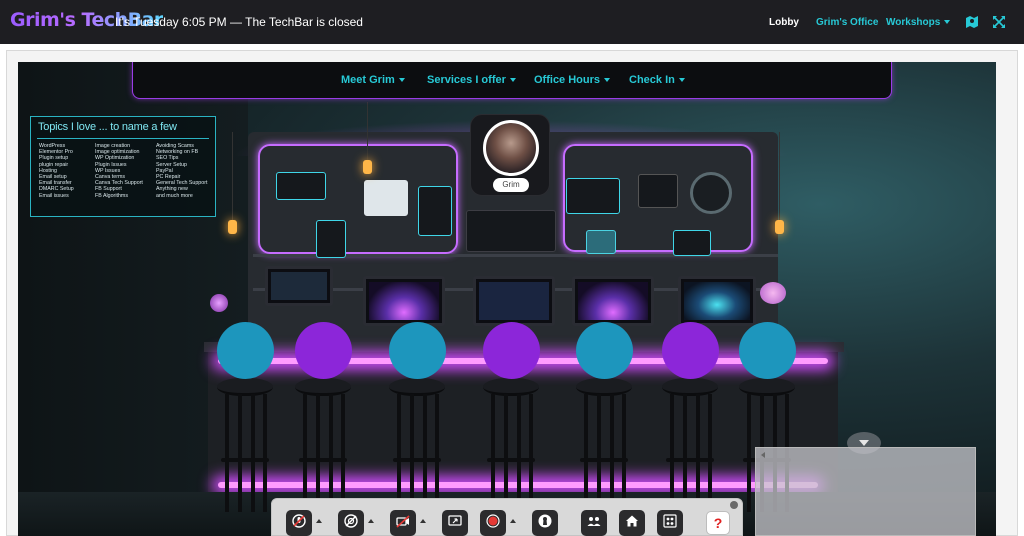 Image resolution: width=1024 pixels, height=536 pixels. Describe the element at coordinates (567, 80) in the screenshot. I see `nav-office-hours-label: Office Hours` at that location.